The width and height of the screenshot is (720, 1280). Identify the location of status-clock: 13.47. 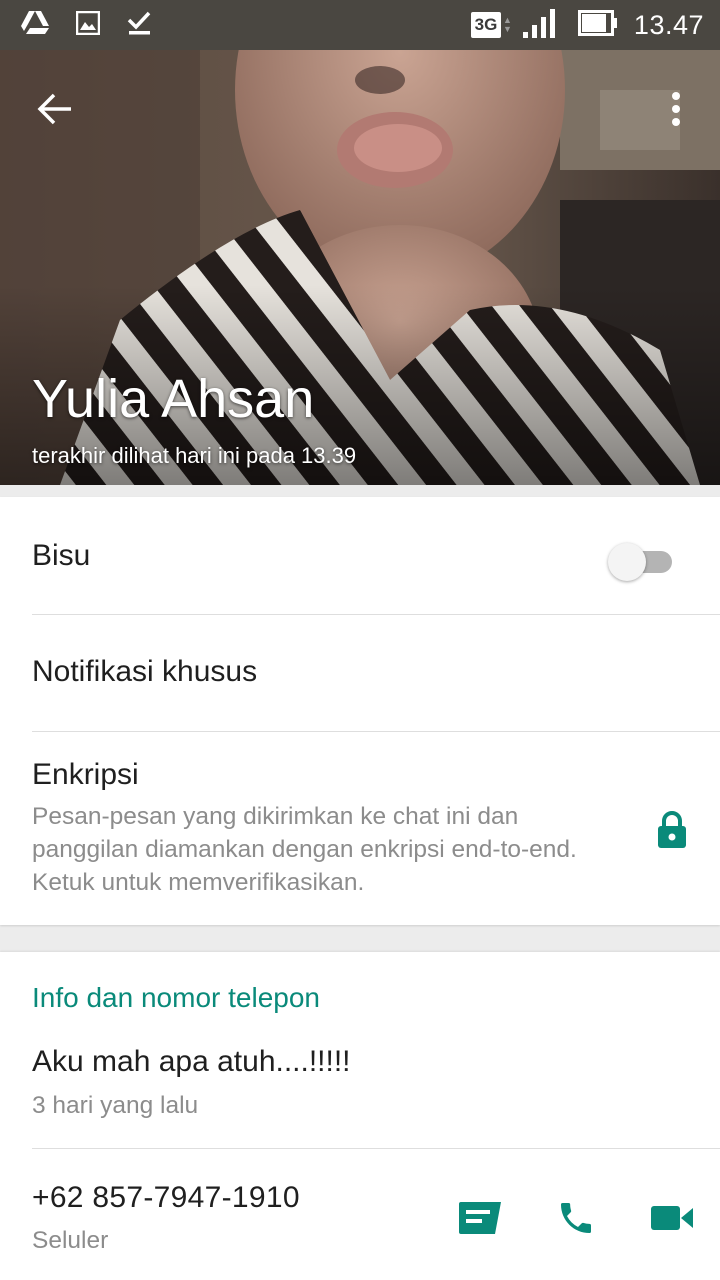
(668, 24).